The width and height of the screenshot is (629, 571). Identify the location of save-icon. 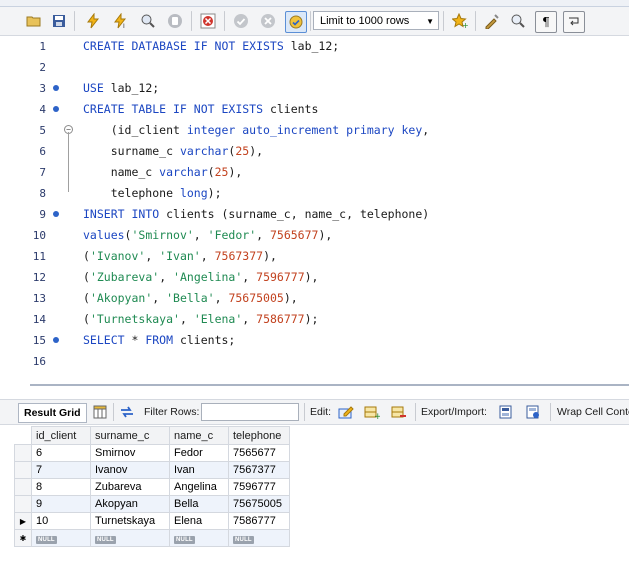
(59, 21).